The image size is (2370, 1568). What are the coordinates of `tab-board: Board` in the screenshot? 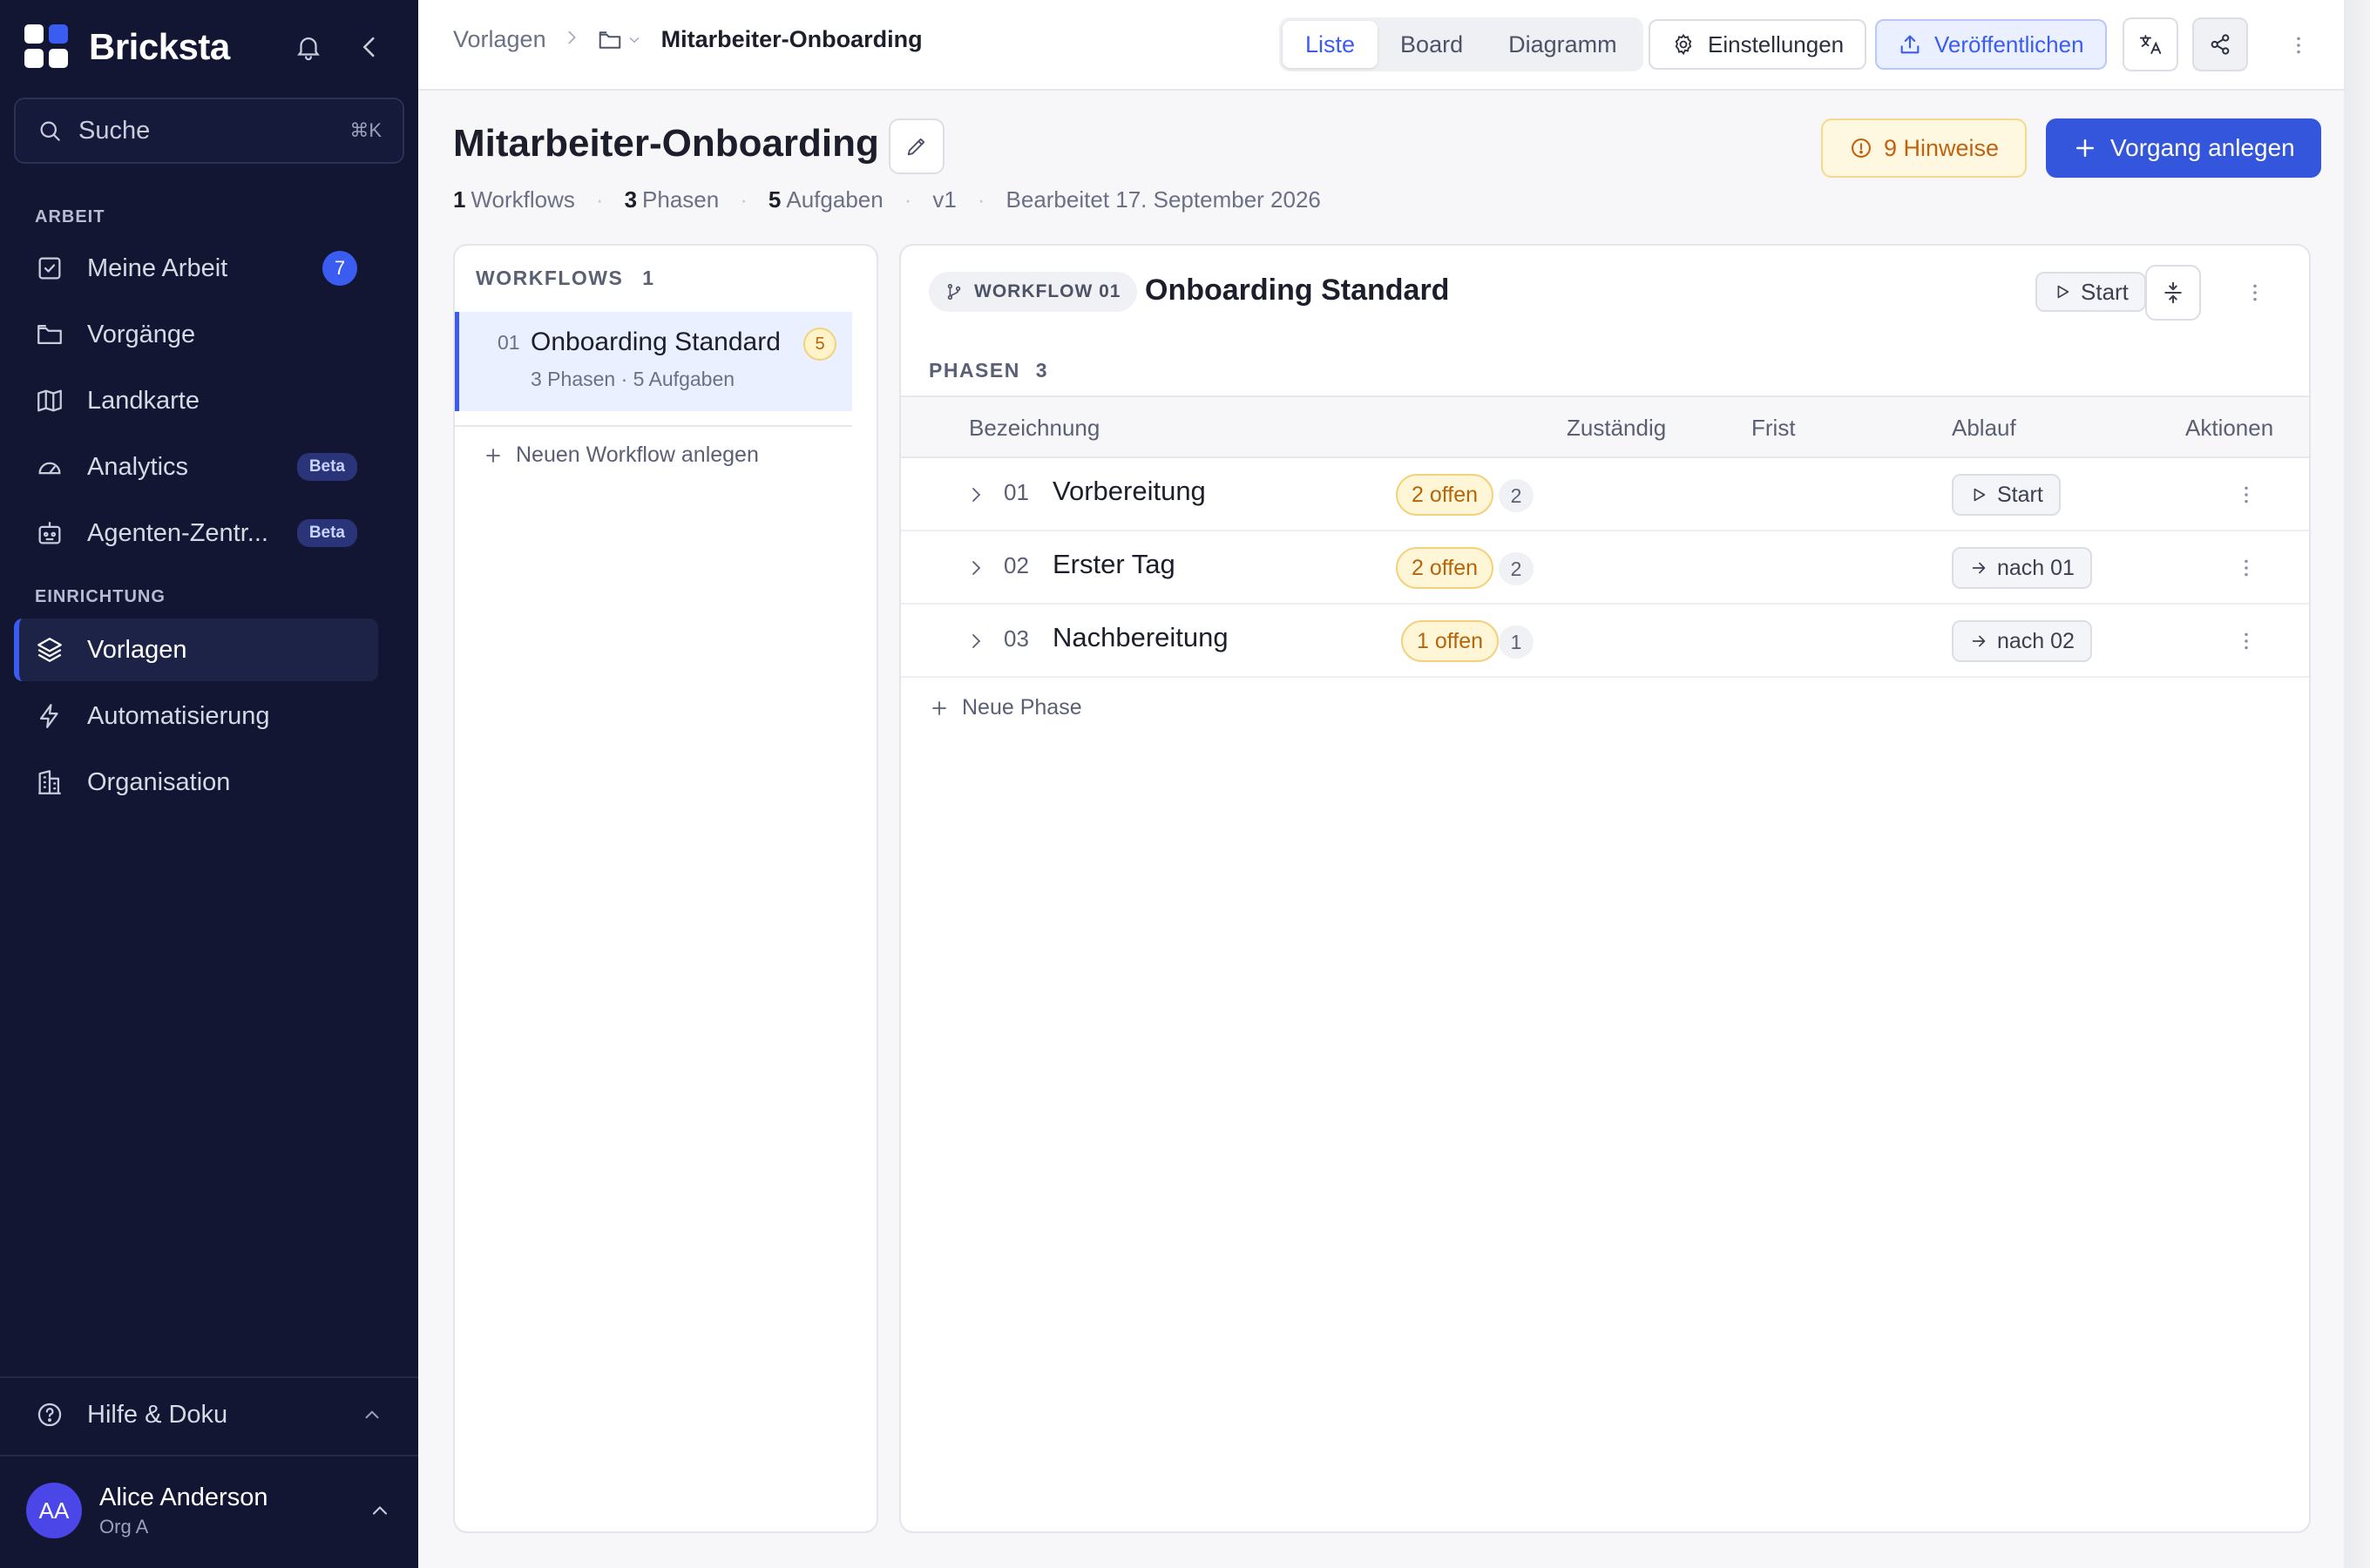 It's located at (1432, 44).